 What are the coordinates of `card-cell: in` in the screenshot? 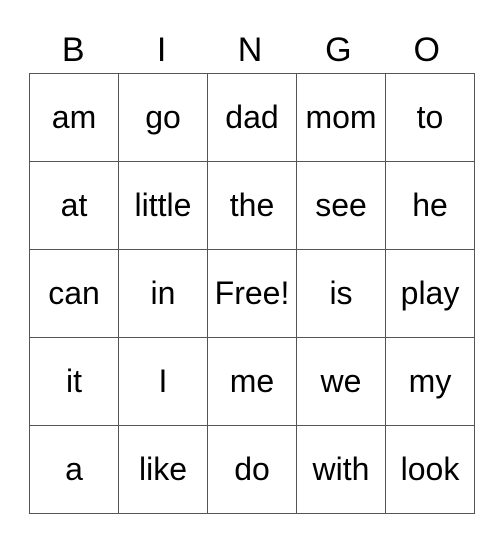 It's located at (163, 293).